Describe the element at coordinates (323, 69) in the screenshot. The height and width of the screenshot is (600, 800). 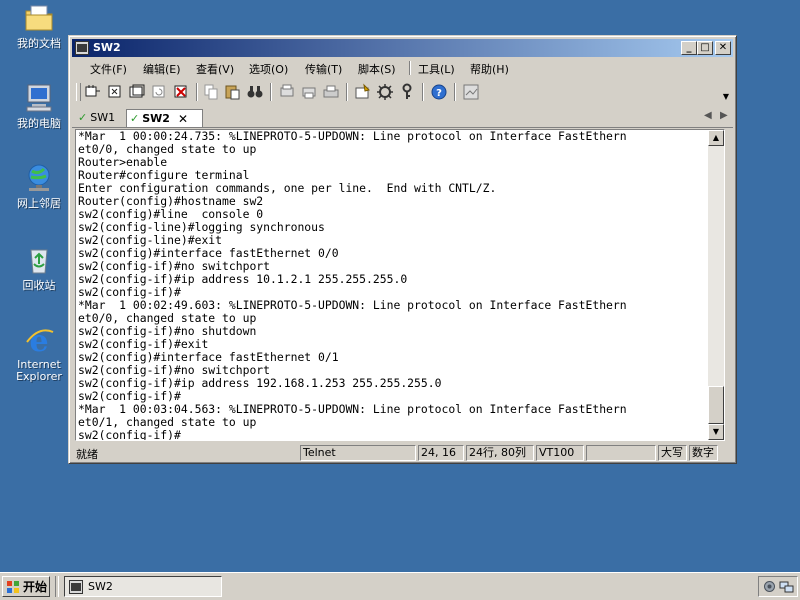
I see `menu-transfer: 传输(T)` at that location.